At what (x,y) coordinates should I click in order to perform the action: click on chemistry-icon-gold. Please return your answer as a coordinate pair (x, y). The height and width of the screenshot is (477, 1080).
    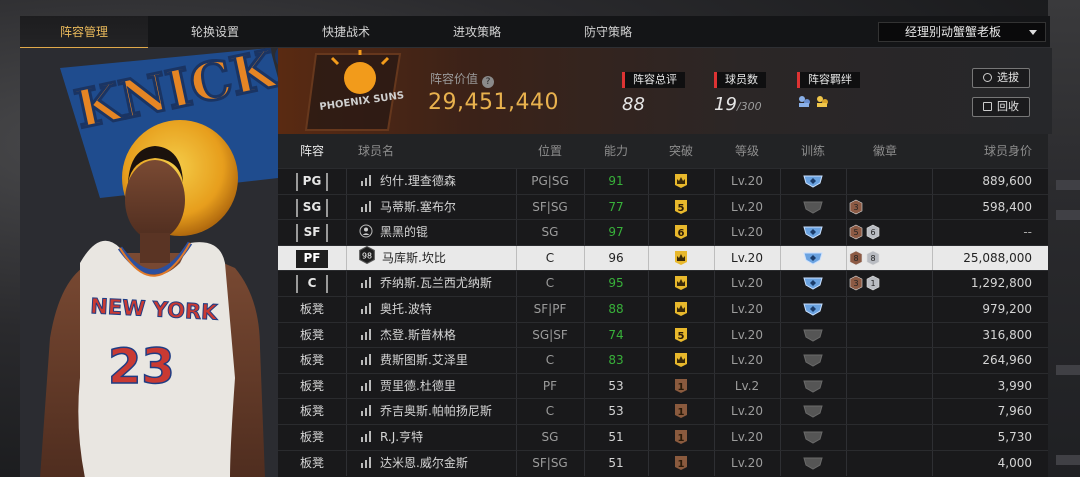
    Looking at the image, I should click on (822, 101).